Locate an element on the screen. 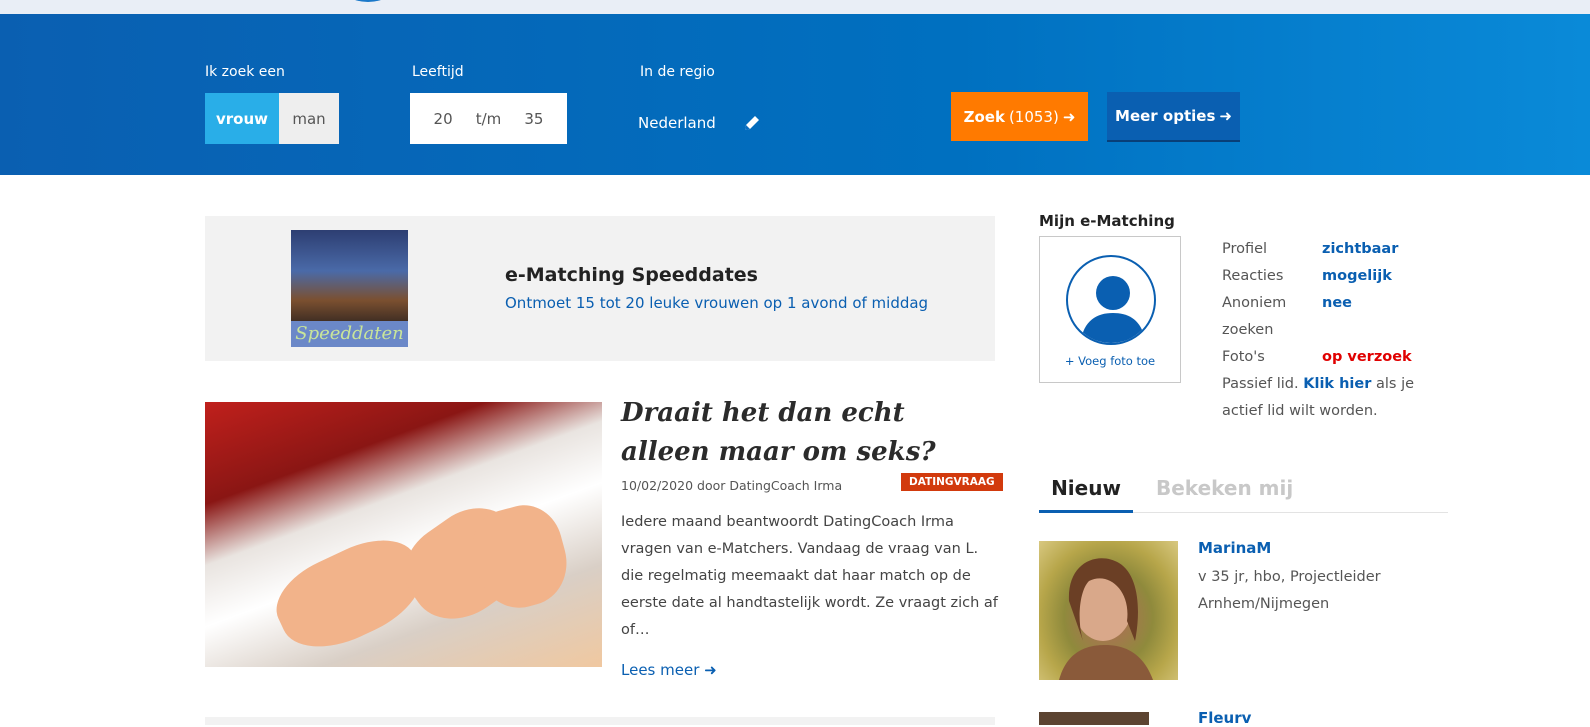  activate-link: Klik hier is located at coordinates (1337, 384).